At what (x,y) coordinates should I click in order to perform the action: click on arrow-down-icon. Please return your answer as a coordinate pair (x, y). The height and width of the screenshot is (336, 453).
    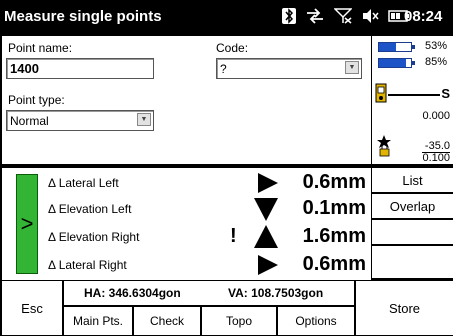
    Looking at the image, I should click on (266, 209).